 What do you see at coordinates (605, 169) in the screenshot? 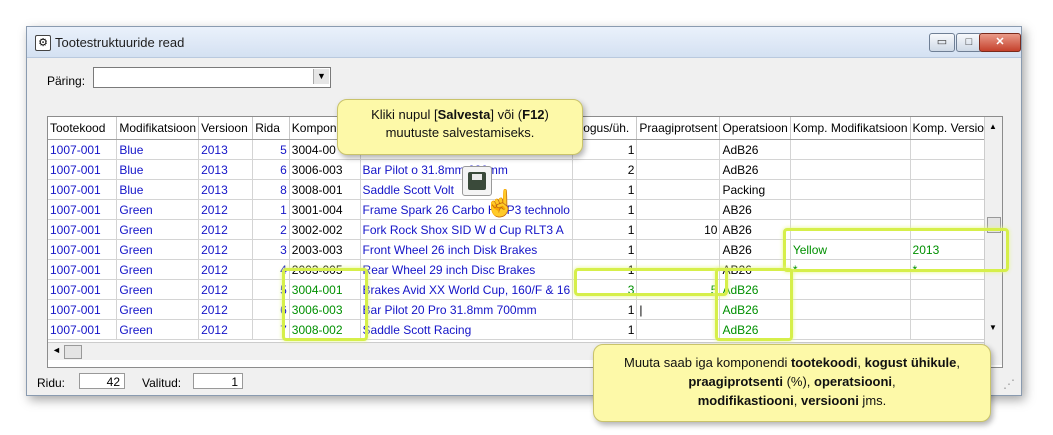
I see `cell-qty: 2` at bounding box center [605, 169].